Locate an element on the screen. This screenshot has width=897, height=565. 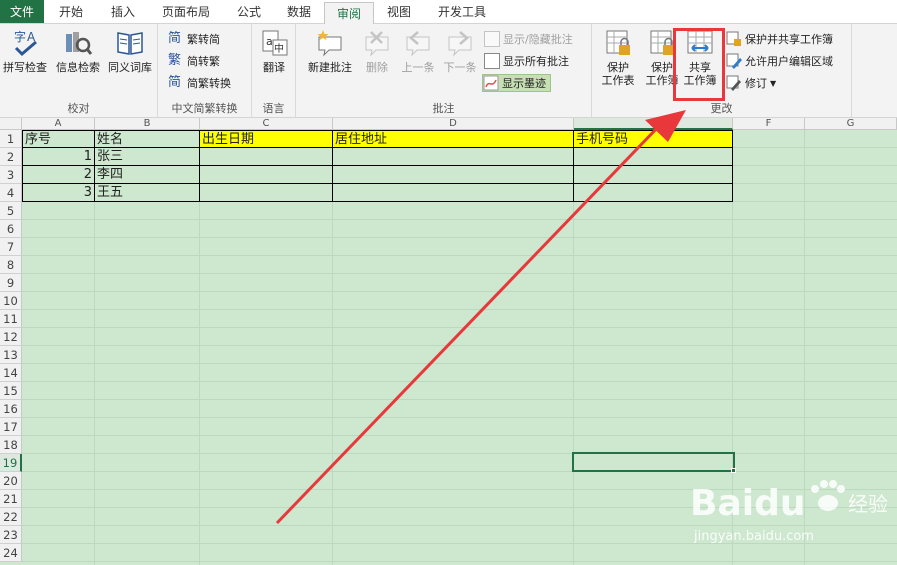
column-header-c: C is located at coordinates (266, 124).